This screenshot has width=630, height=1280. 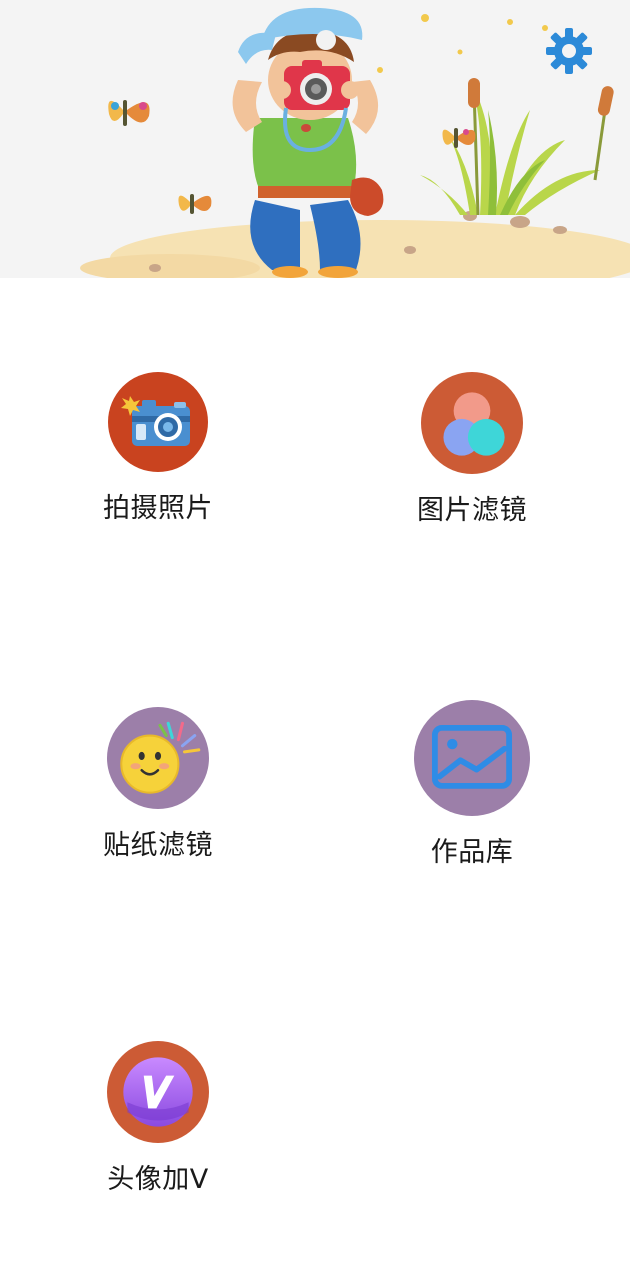 I want to click on smiley-sticker-icon, so click(x=158, y=758).